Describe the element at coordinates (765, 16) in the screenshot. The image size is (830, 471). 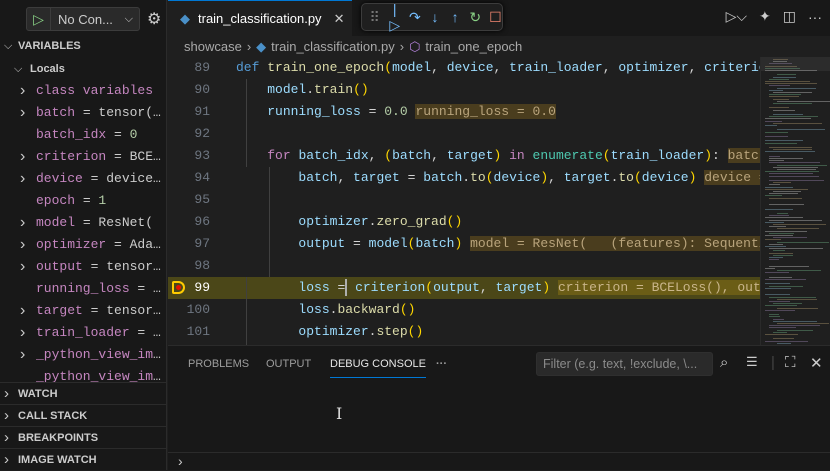
I see `sparkle-icon: ✦` at that location.